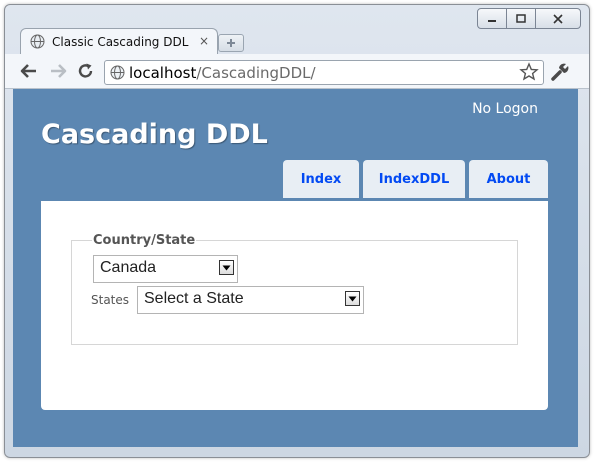  What do you see at coordinates (154, 134) in the screenshot?
I see `site-title: Cascading DDL` at bounding box center [154, 134].